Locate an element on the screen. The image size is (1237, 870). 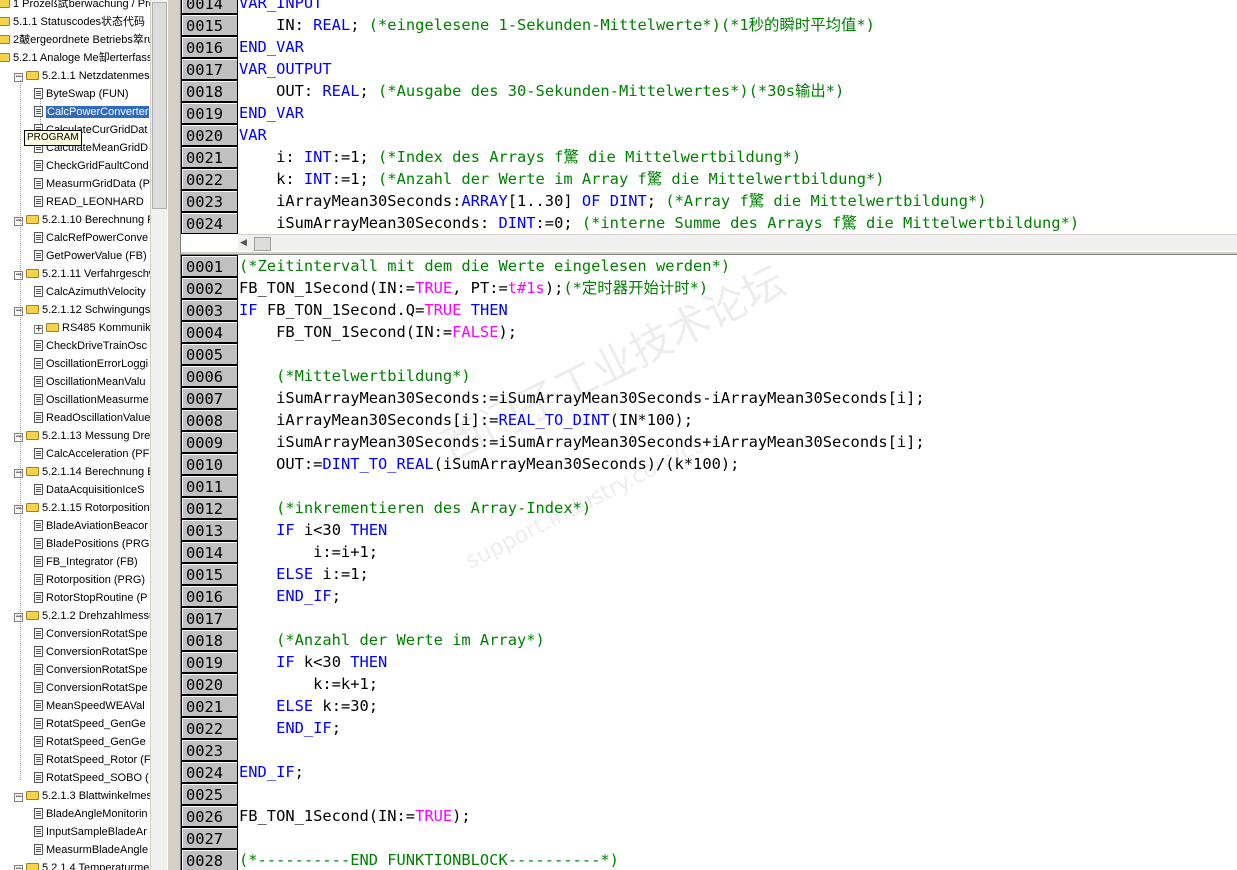
tree-item: ByteSwap (FUN) is located at coordinates (81, 94).